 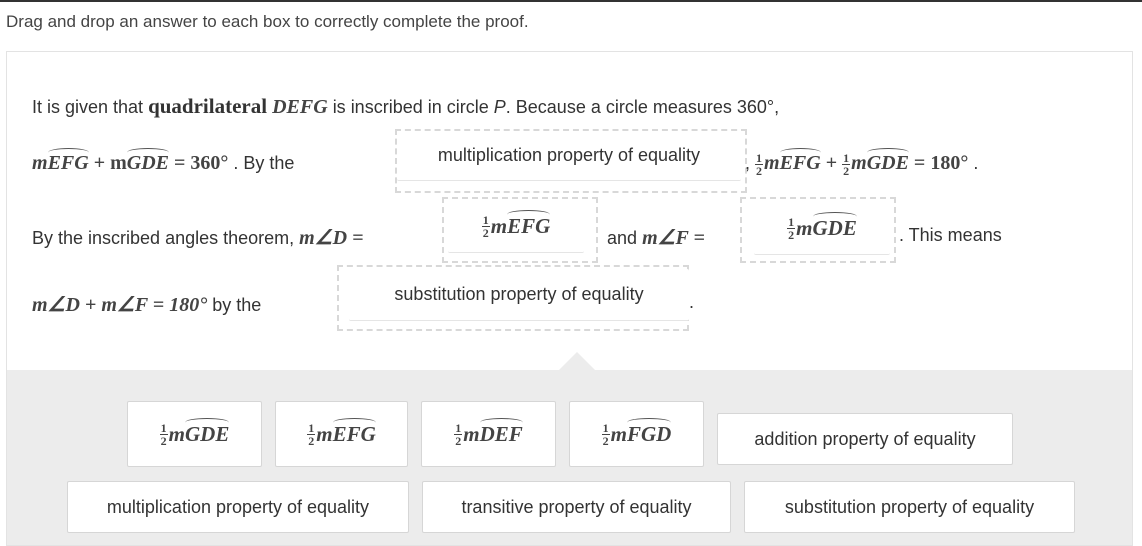 I want to click on proof-line-3a: By the inscribed angles theorem, m∠D =, so click(x=198, y=237).